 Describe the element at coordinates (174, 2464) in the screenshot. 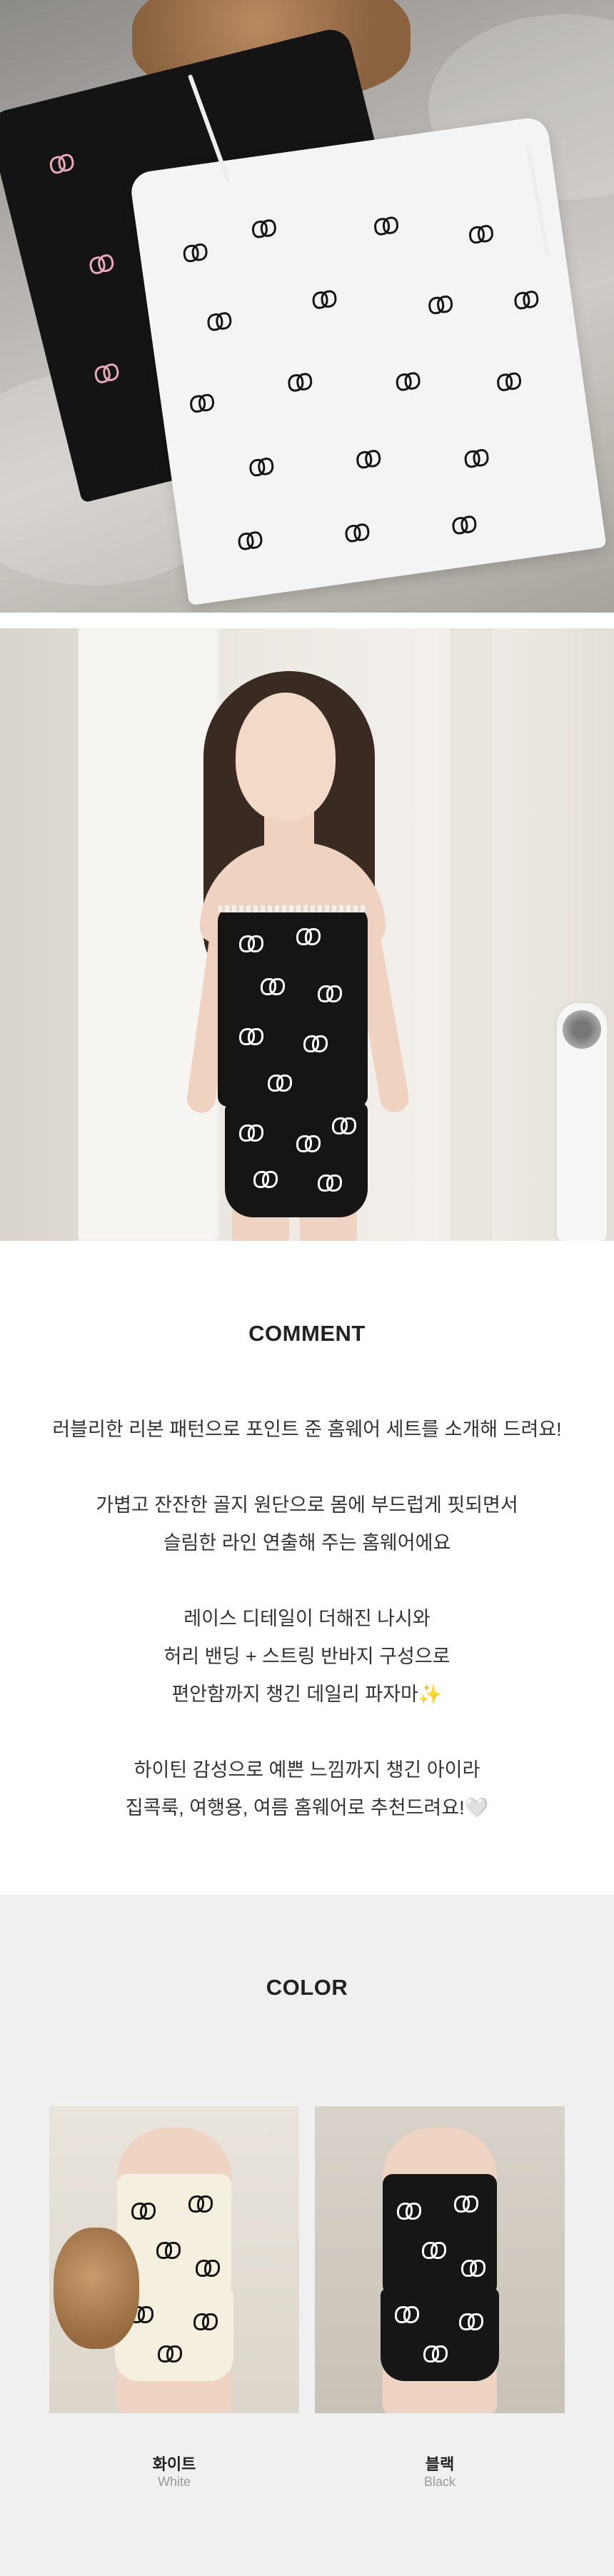

I see `color-name-white: 화이트` at that location.